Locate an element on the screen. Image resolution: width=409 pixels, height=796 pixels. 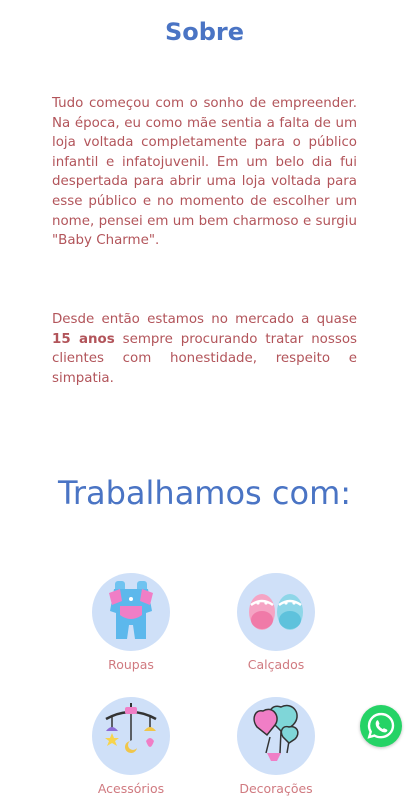
whatsapp-icon is located at coordinates (381, 725).